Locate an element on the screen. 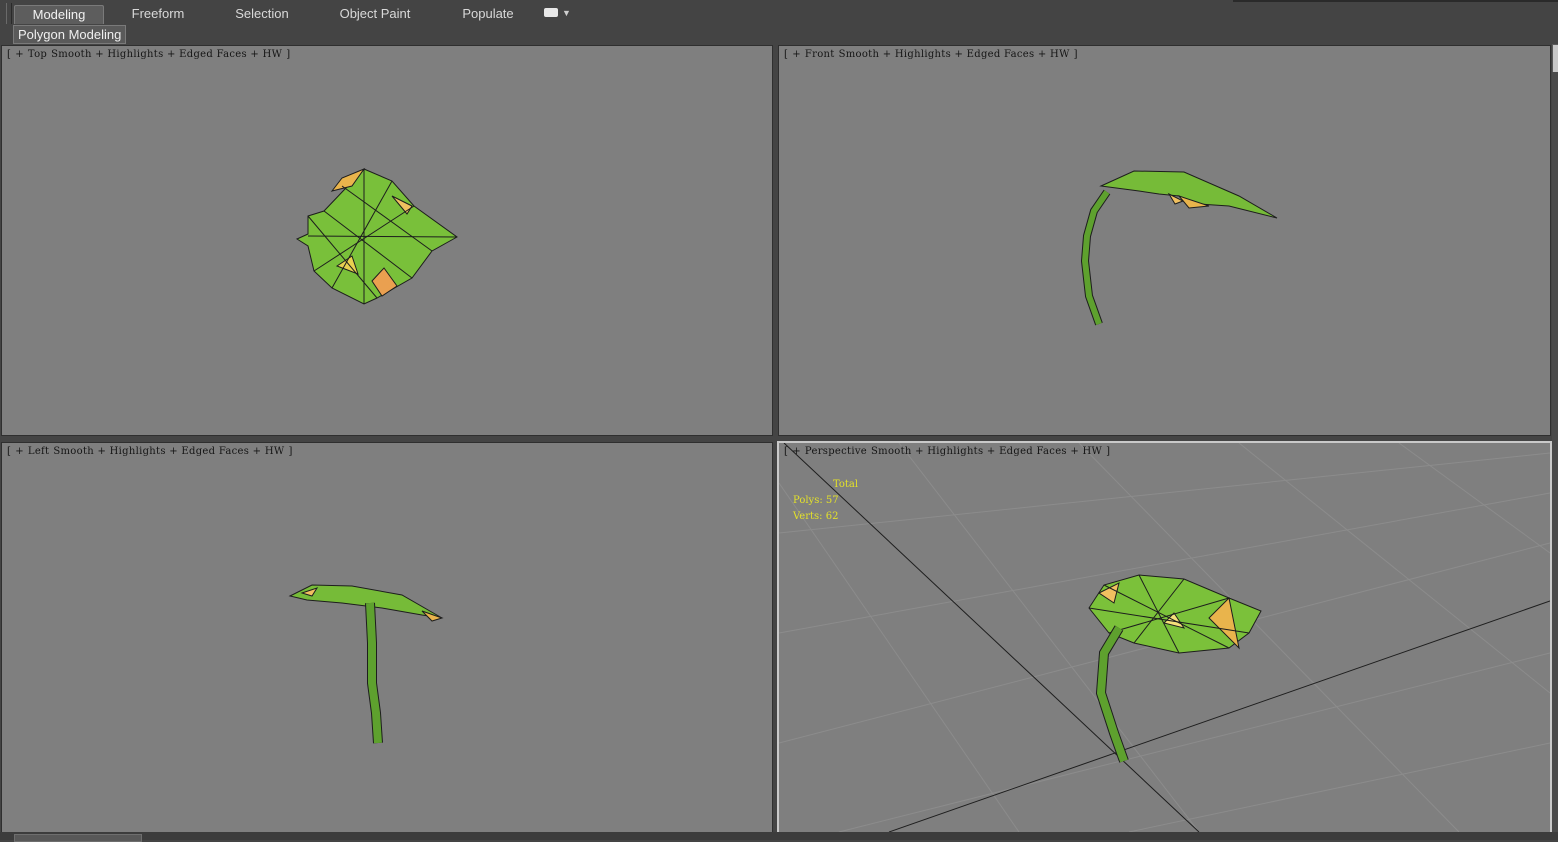 Image resolution: width=1558 pixels, height=842 pixels. right-scroll-handle is located at coordinates (1555, 59).